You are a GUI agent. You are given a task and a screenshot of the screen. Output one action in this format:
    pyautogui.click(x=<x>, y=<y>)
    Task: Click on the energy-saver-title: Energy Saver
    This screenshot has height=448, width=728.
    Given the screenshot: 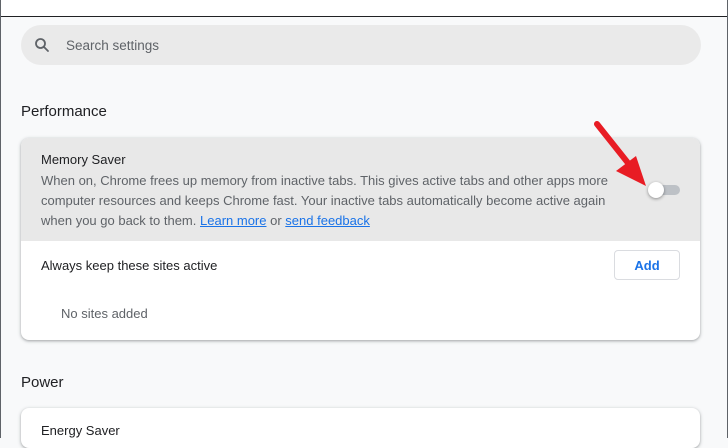 What is the action you would take?
    pyautogui.click(x=80, y=430)
    